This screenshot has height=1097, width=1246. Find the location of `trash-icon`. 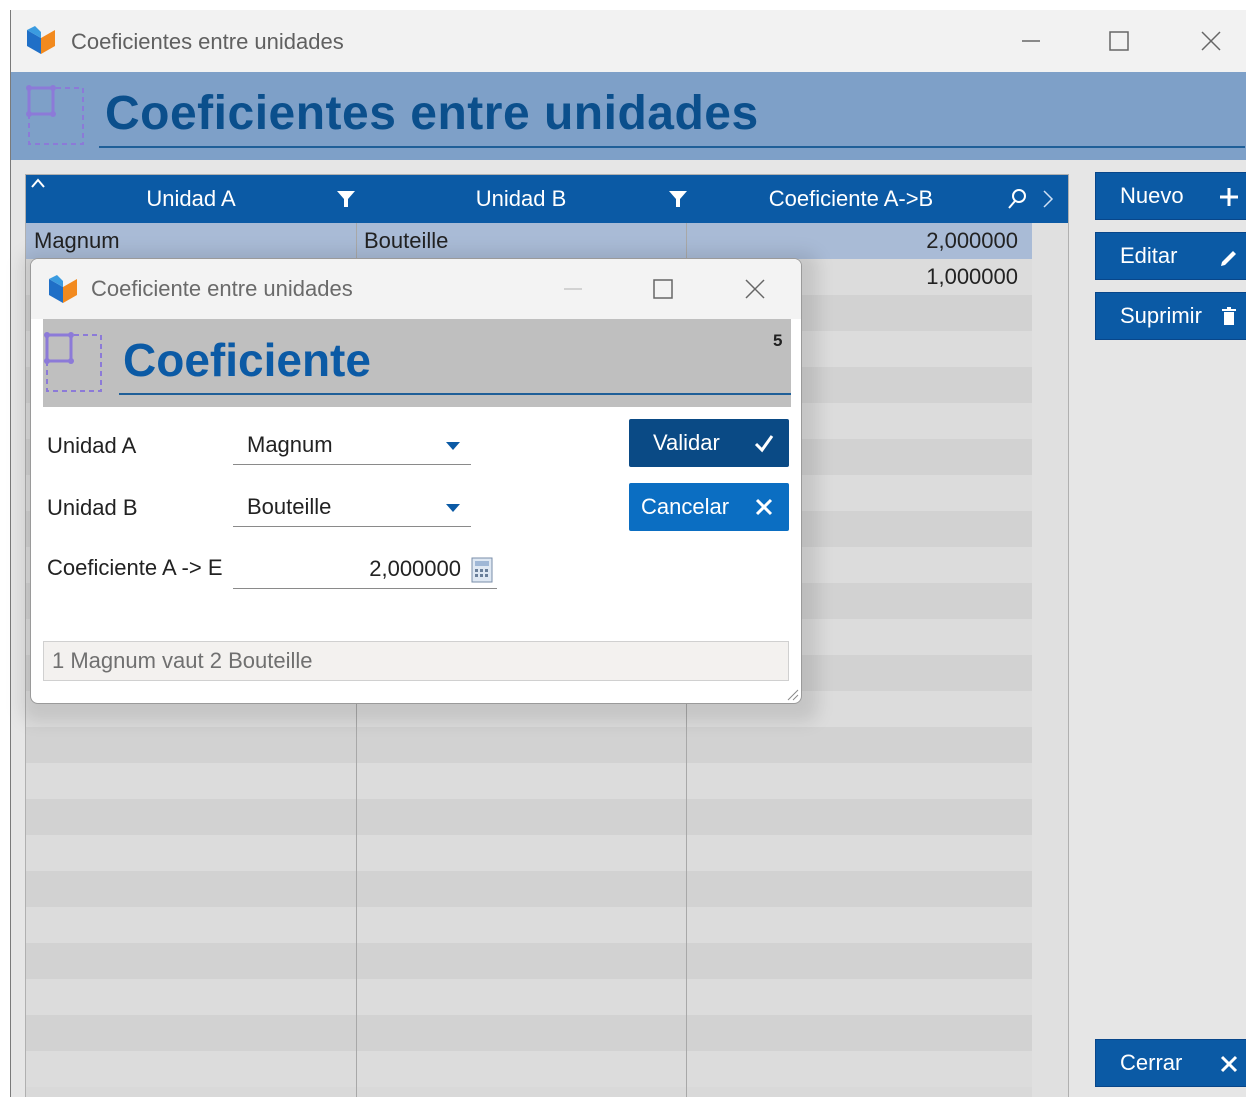

trash-icon is located at coordinates (1229, 316).